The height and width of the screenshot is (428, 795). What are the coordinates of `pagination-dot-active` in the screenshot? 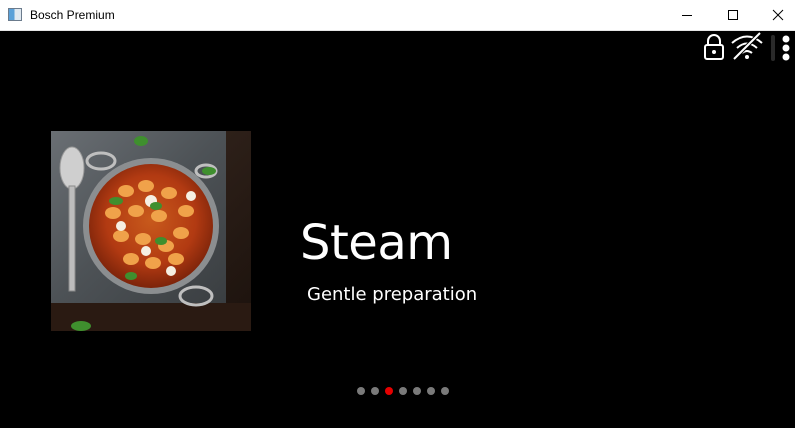 It's located at (389, 391).